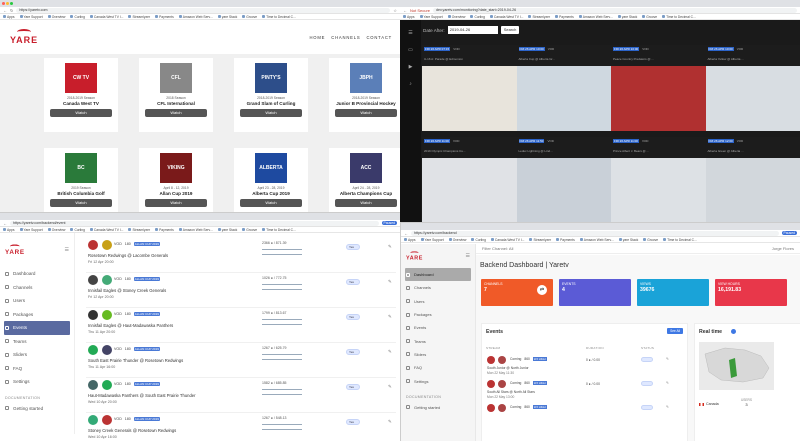 This screenshot has height=441, width=800. I want to click on refresh-icon: ↻, so click(11, 10).